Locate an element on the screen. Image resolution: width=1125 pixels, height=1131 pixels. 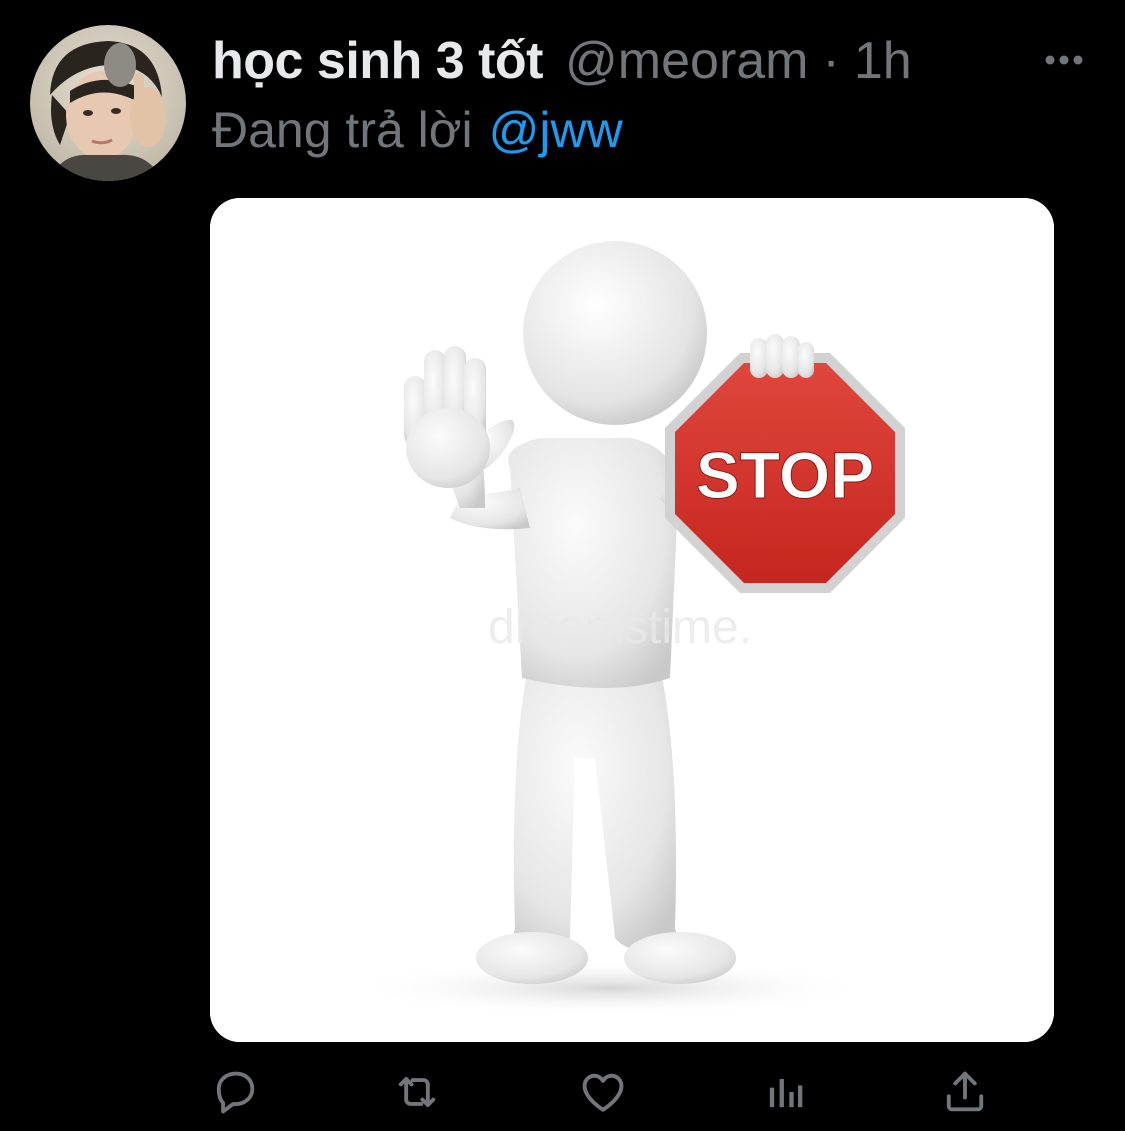
like-button is located at coordinates (603, 1092).